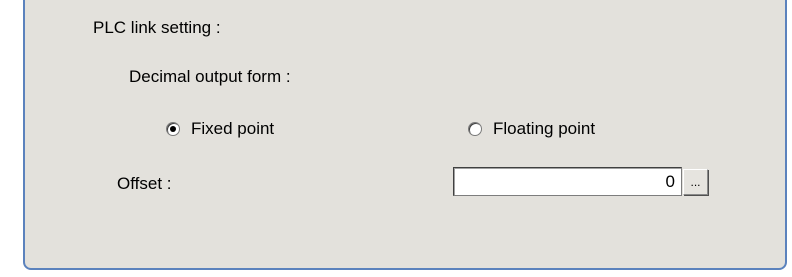 The image size is (792, 277). Describe the element at coordinates (233, 128) in the screenshot. I see `fixed-point-label: Fixed point` at that location.